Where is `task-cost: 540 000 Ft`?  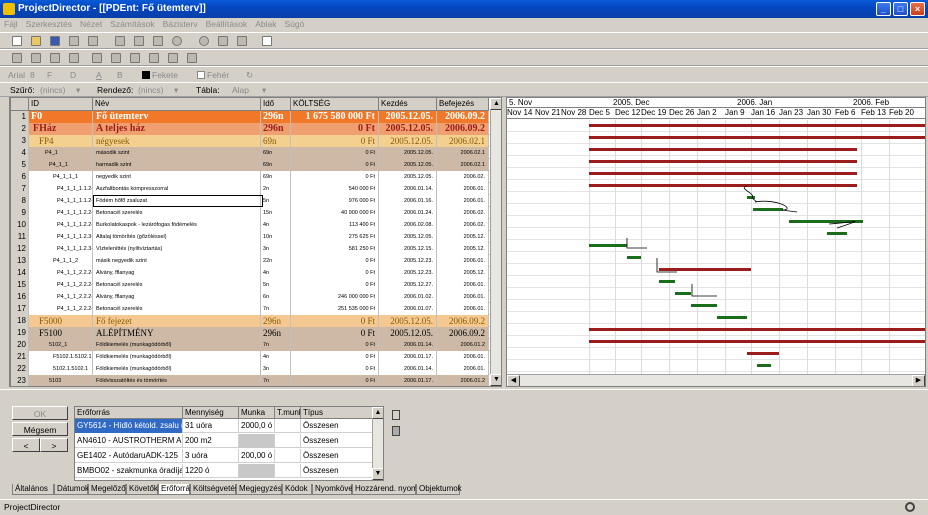
task-cost: 540 000 Ft is located at coordinates (335, 189).